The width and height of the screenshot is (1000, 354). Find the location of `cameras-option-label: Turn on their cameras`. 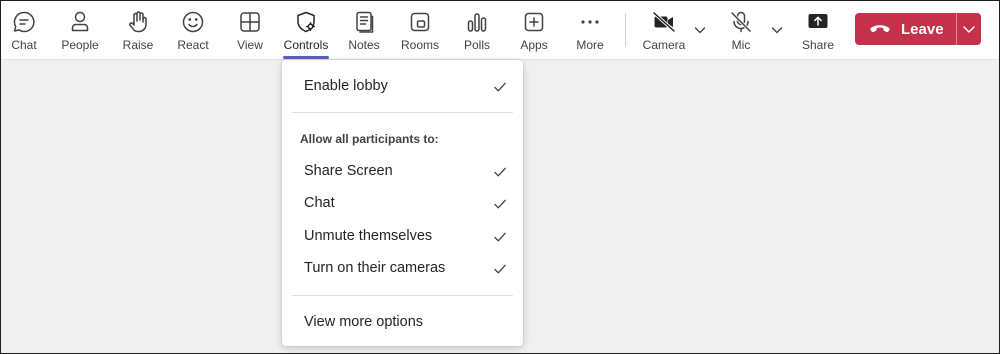

cameras-option-label: Turn on their cameras is located at coordinates (375, 268).